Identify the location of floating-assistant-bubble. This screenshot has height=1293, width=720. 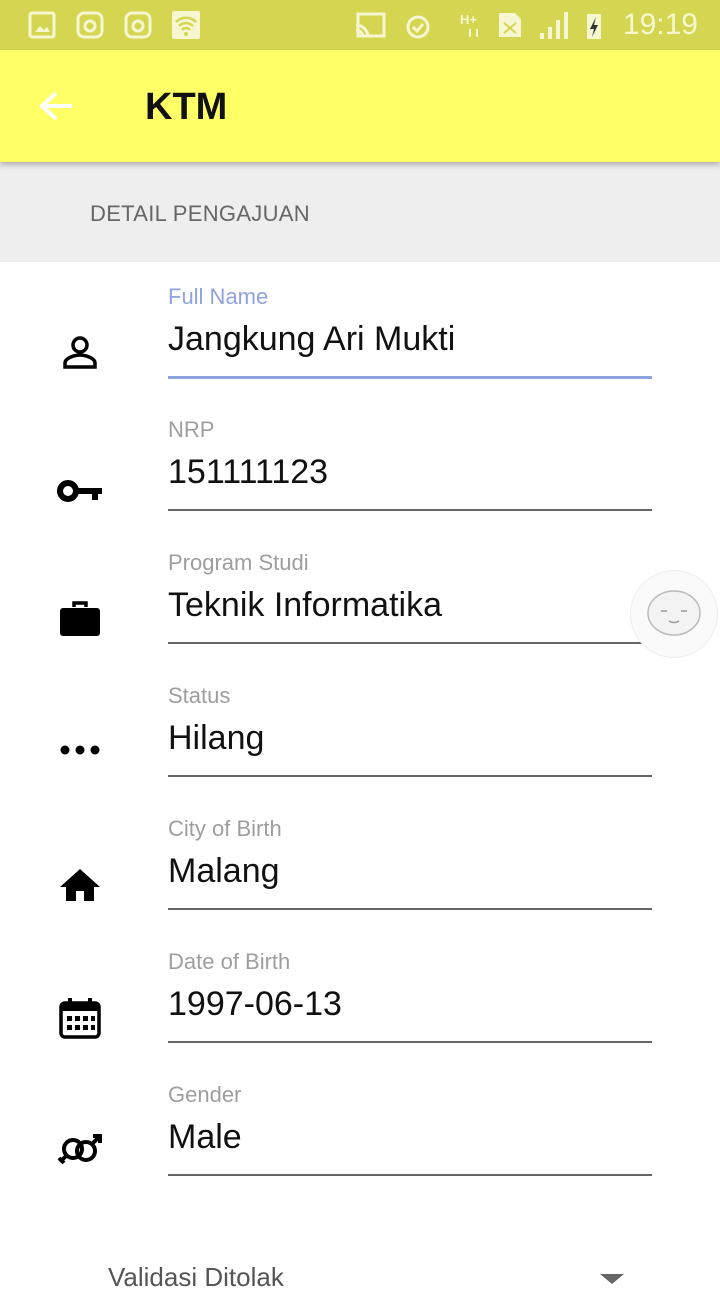
(674, 614).